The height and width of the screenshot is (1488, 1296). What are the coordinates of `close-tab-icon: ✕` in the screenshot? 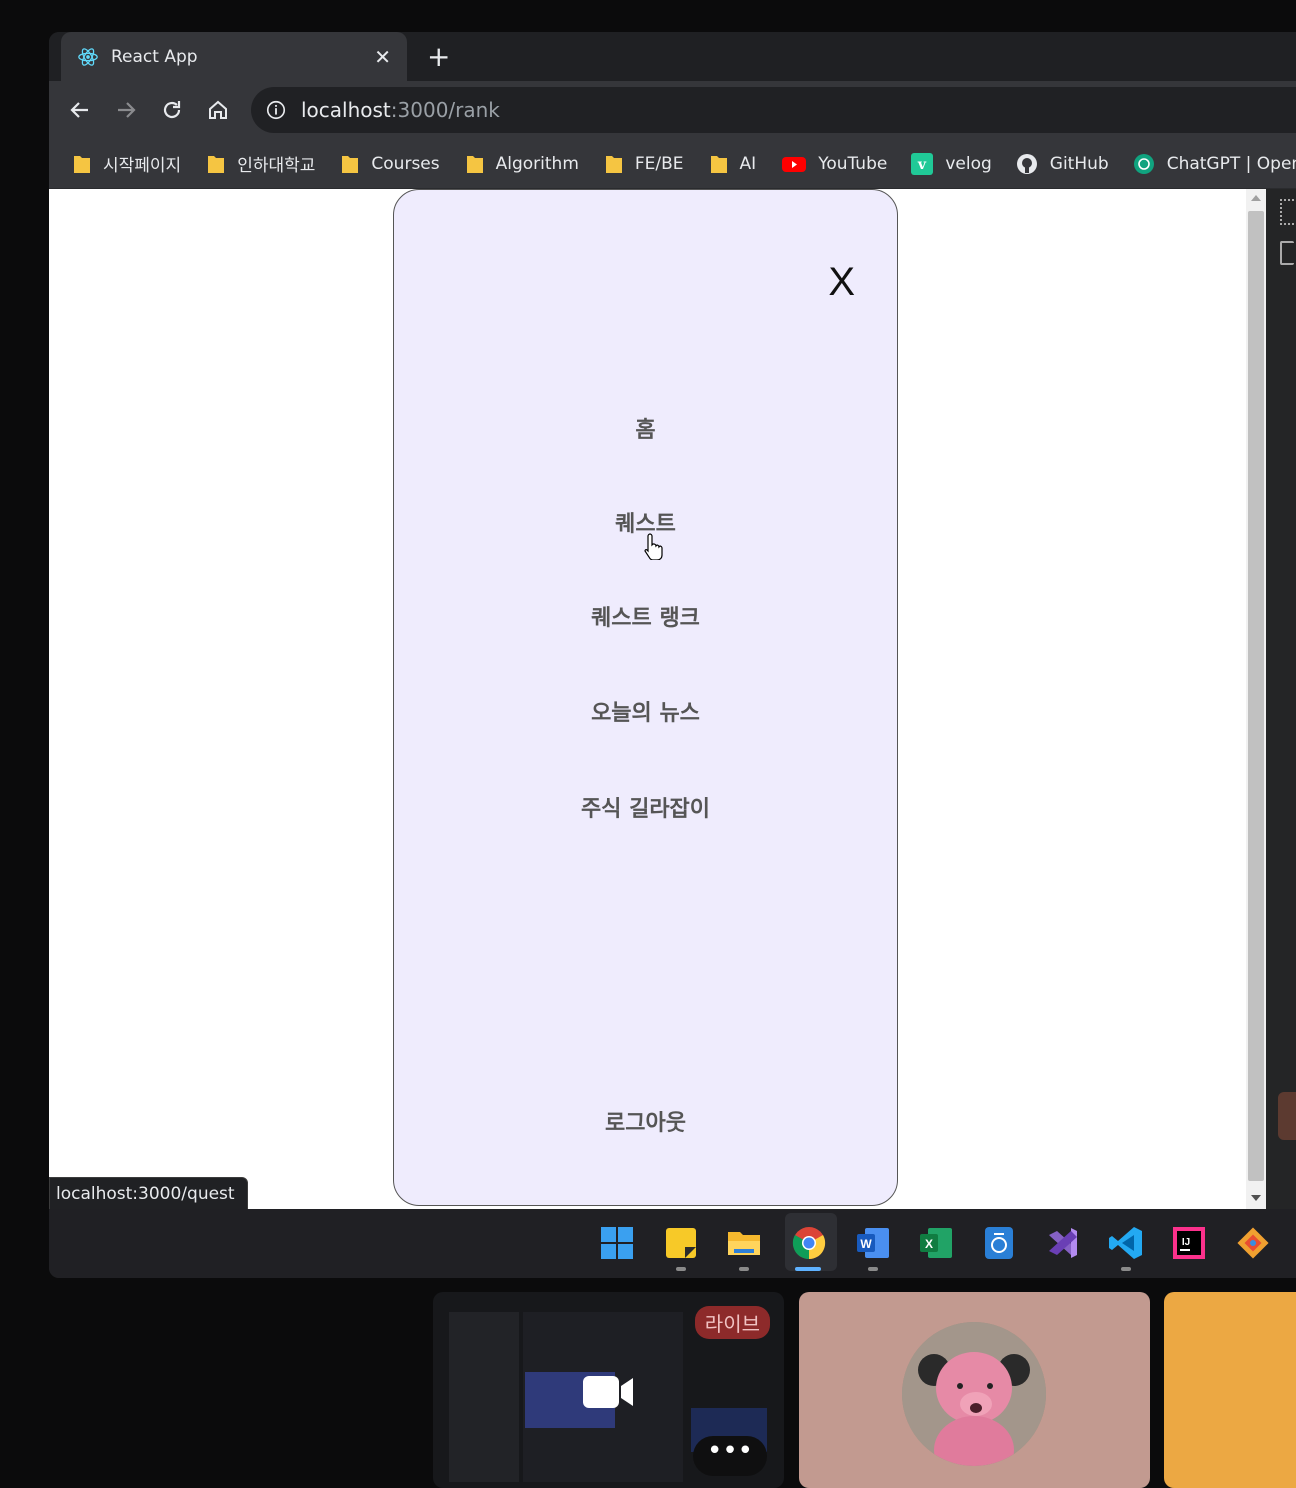 It's located at (382, 57).